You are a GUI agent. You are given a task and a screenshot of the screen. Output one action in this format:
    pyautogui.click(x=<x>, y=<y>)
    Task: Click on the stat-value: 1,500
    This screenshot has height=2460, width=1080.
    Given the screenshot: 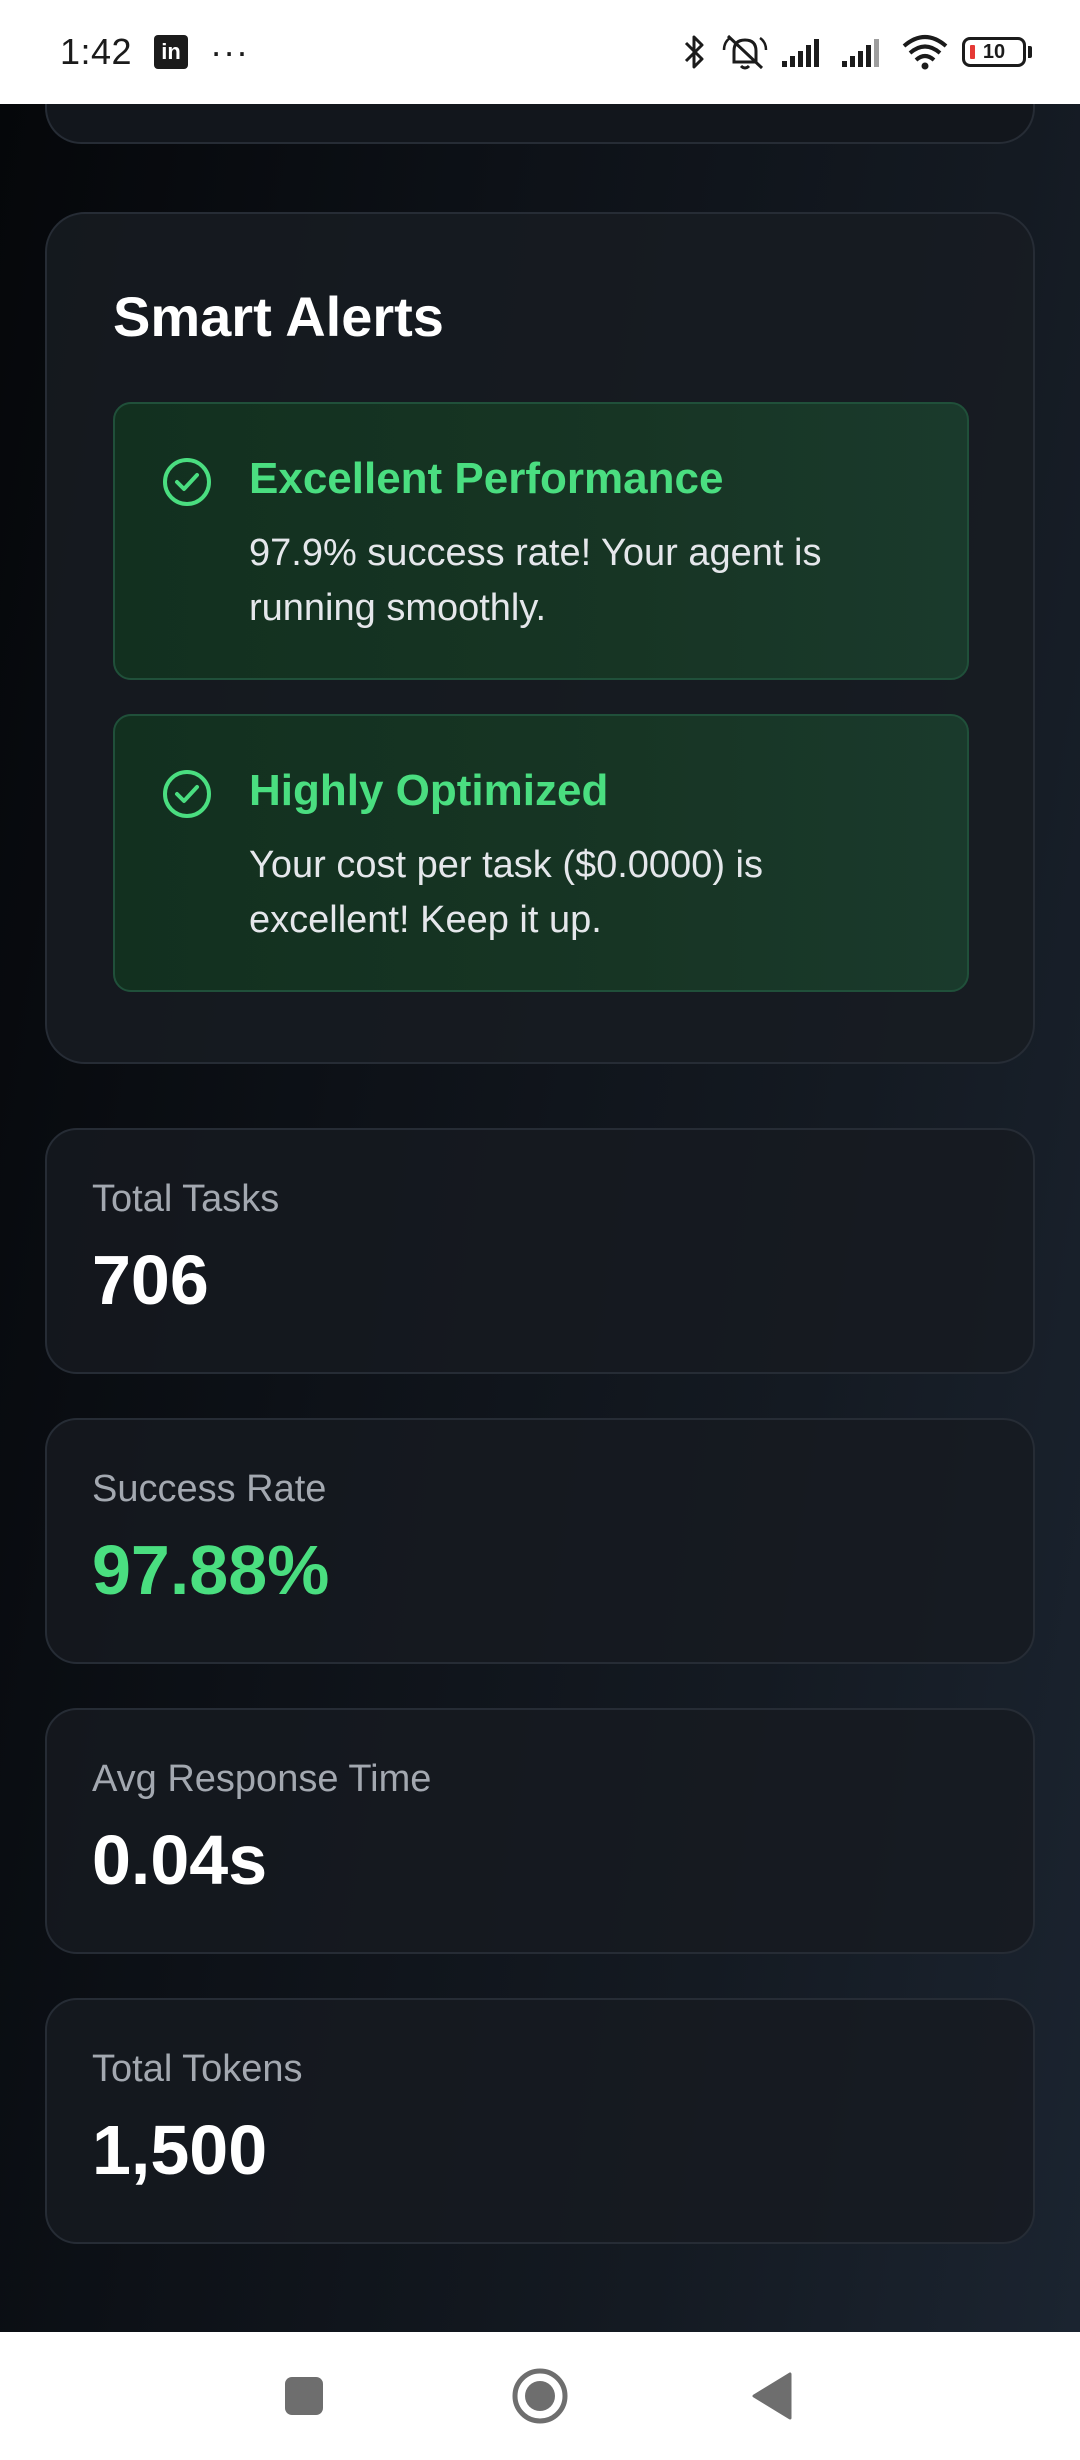 What is the action you would take?
    pyautogui.click(x=180, y=2150)
    